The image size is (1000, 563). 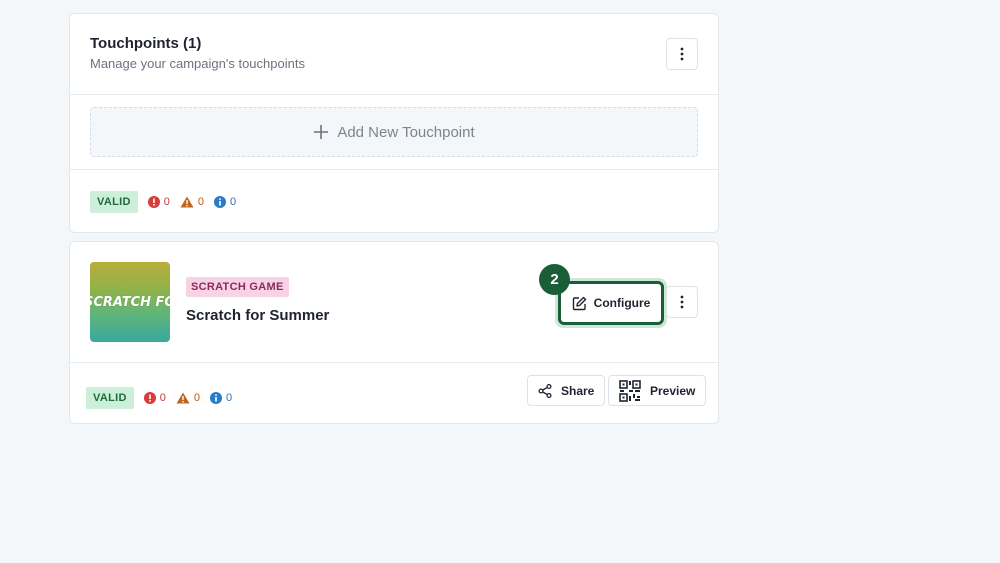 I want to click on step-number-badge: 2, so click(x=554, y=279).